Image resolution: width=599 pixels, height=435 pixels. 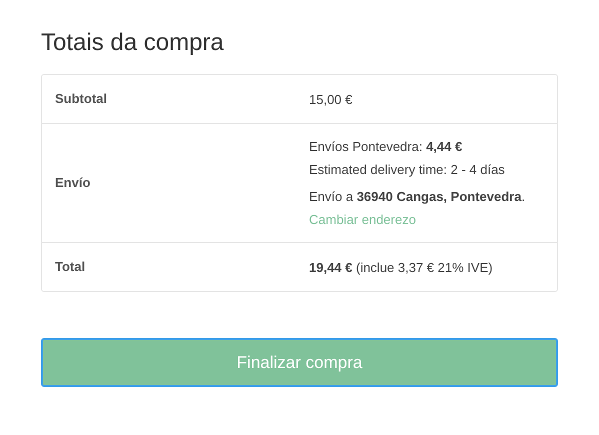 What do you see at coordinates (386, 147) in the screenshot?
I see `row-value: Envíos Pontevedra: 4,44 €` at bounding box center [386, 147].